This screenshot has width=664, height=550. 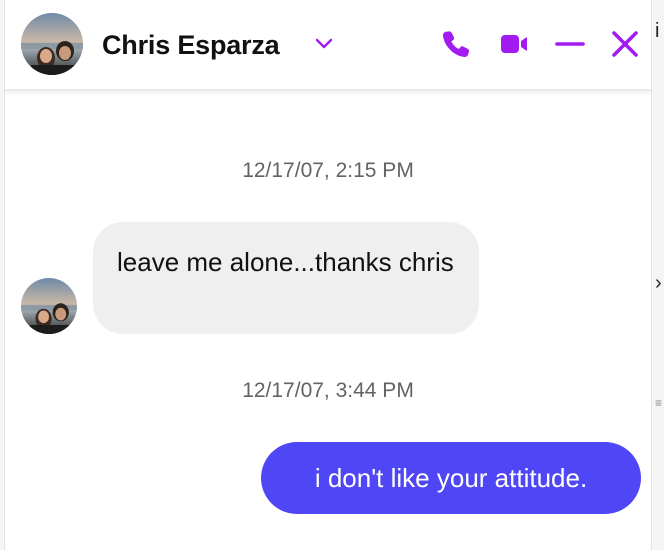 I want to click on phone-icon, so click(x=456, y=44).